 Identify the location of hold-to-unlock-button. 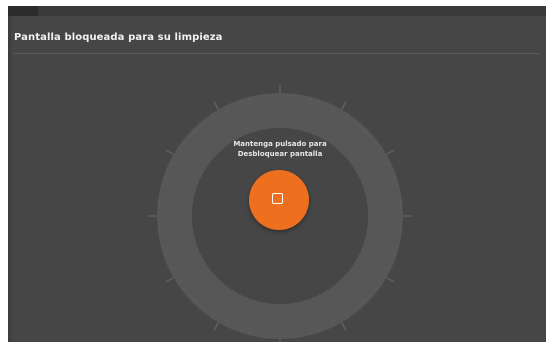
(279, 200).